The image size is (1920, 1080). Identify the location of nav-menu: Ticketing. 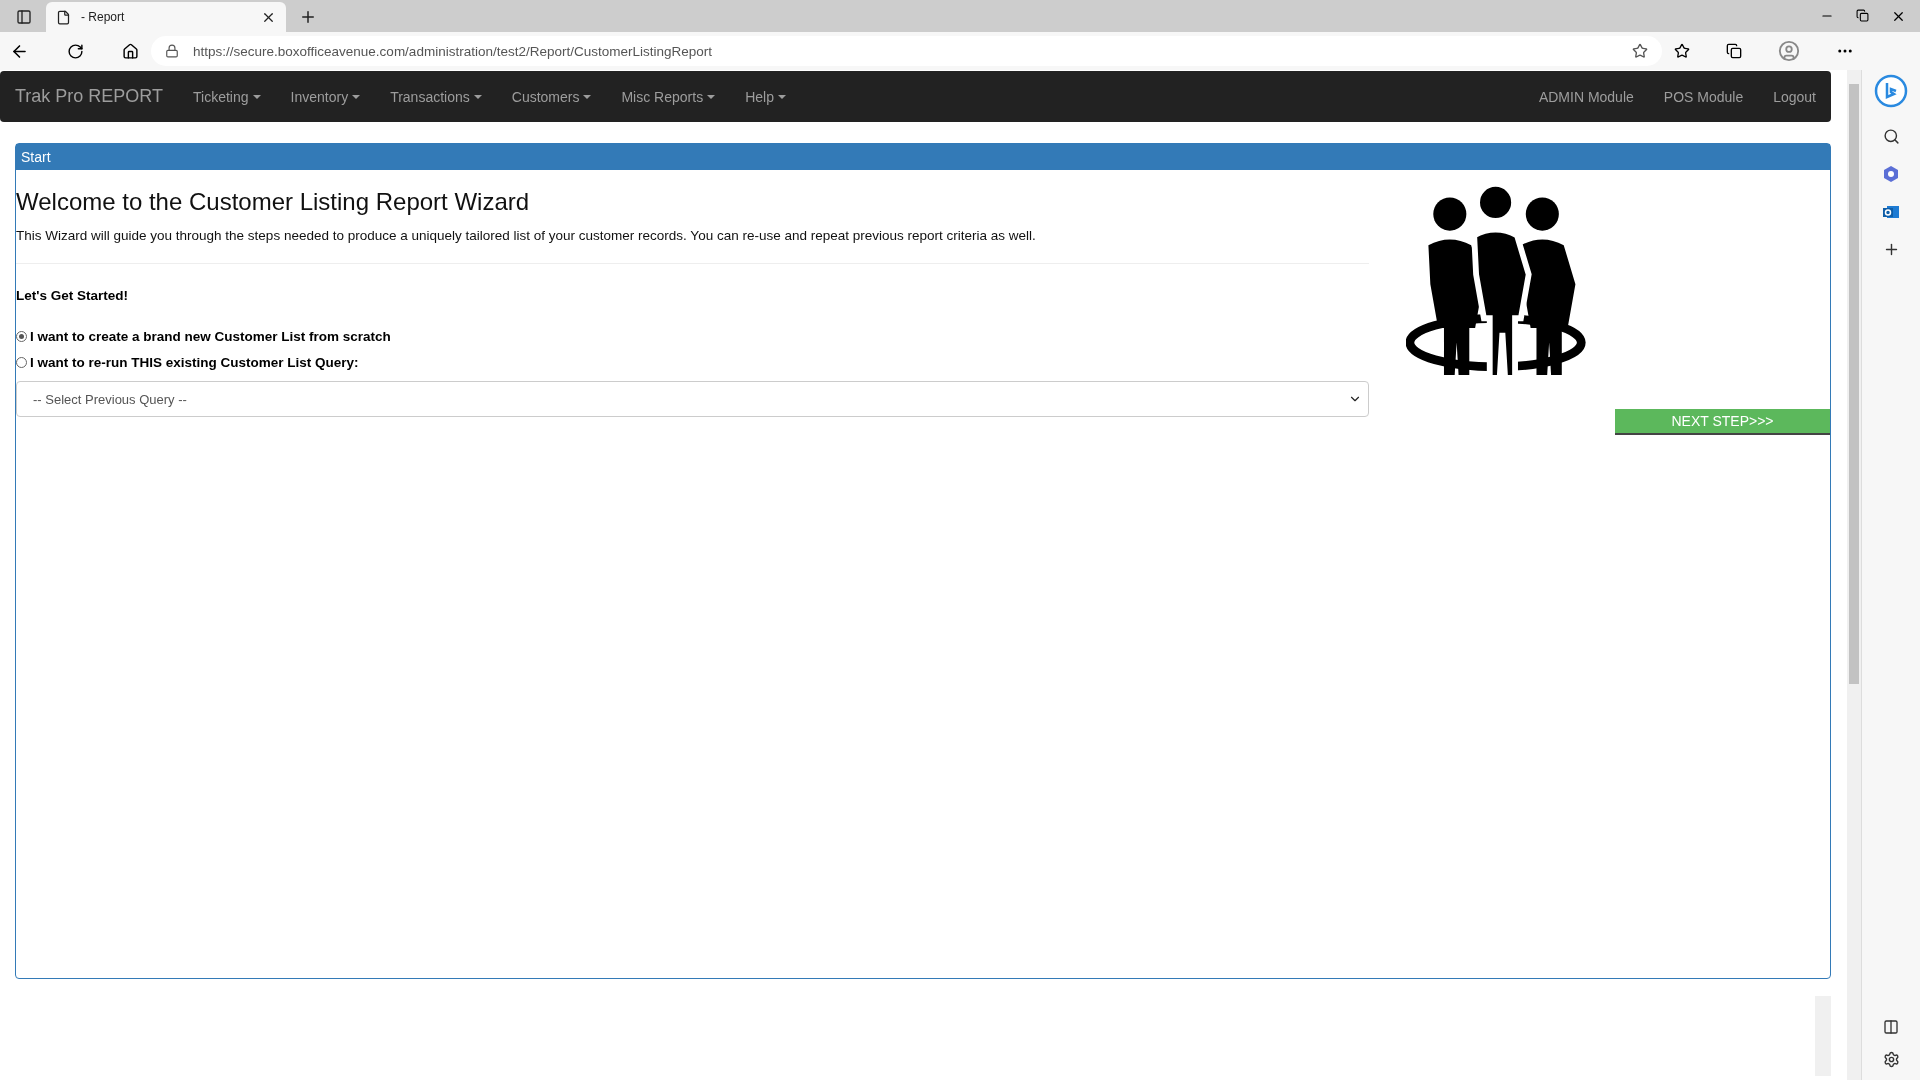
(227, 96).